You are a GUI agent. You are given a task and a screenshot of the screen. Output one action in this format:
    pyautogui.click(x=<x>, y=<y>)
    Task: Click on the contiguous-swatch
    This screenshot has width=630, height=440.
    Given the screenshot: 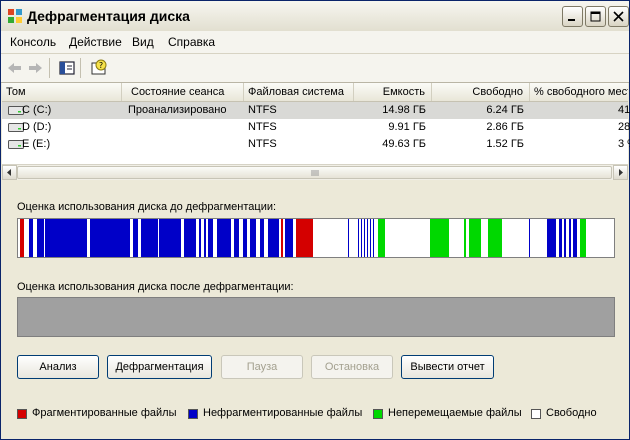 What is the action you would take?
    pyautogui.click(x=193, y=414)
    